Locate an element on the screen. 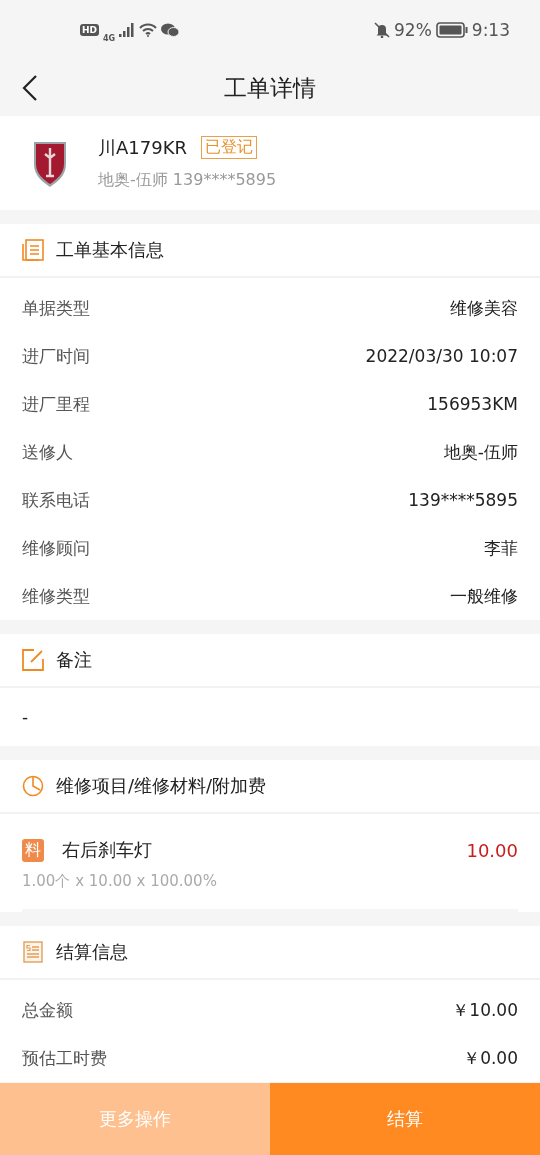 The width and height of the screenshot is (540, 1155). item-detail: 1.00个 x 10.00 x 100.00% is located at coordinates (120, 881).